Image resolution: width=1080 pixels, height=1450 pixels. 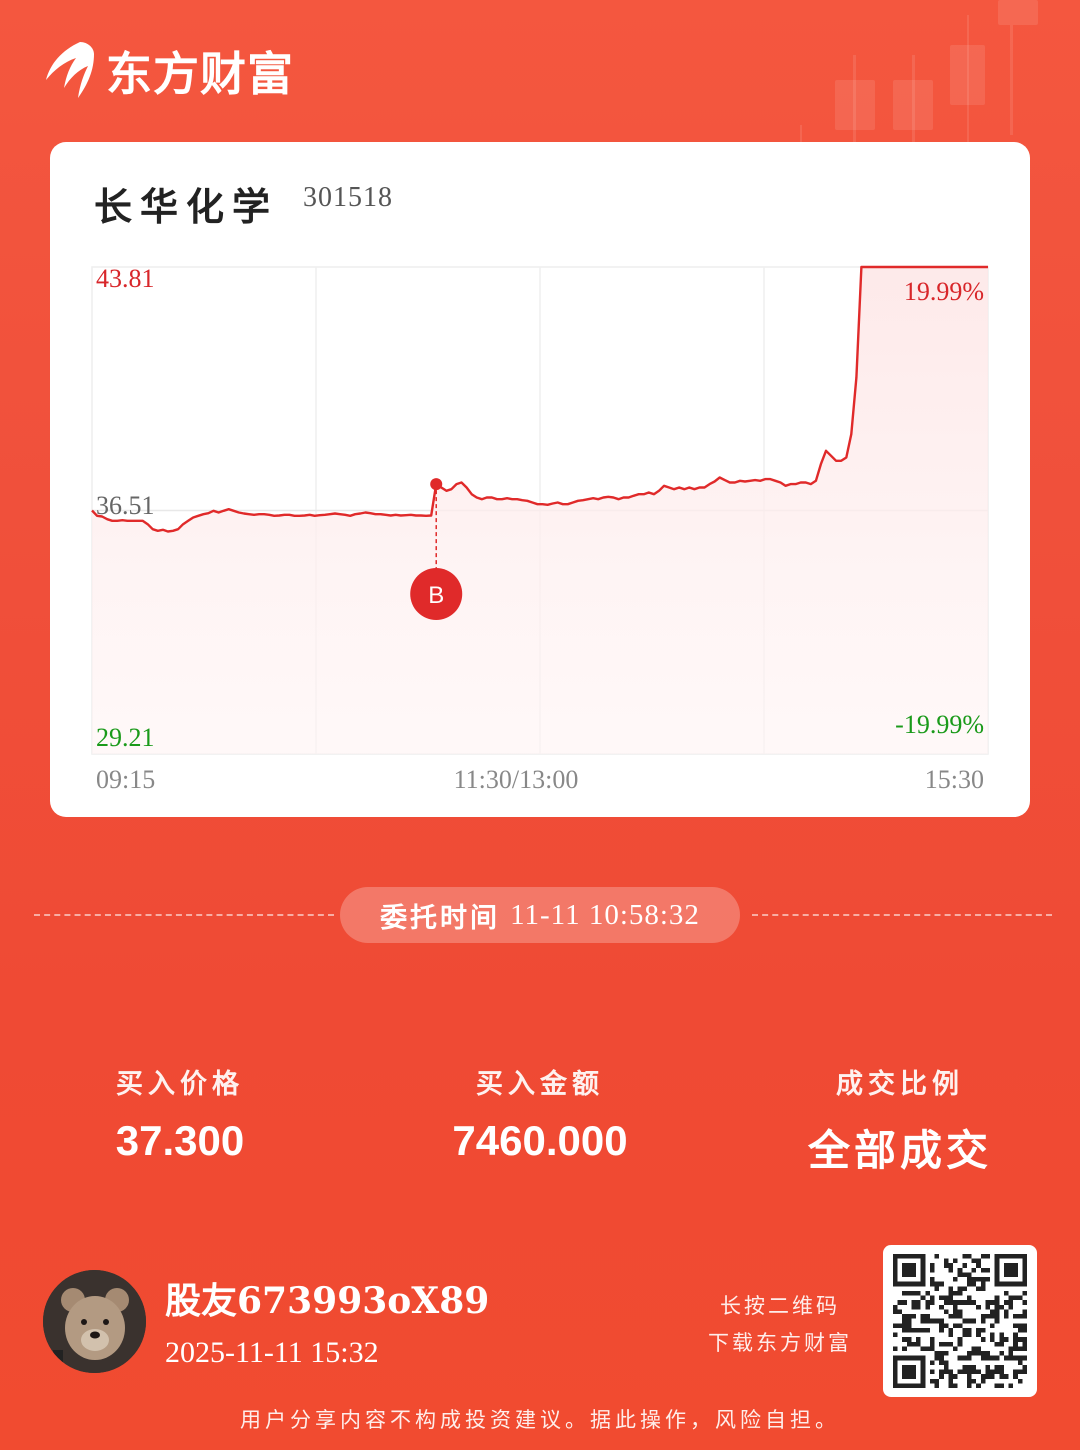 I want to click on fill-ratio-value: 全部成交, so click(x=899, y=1150).